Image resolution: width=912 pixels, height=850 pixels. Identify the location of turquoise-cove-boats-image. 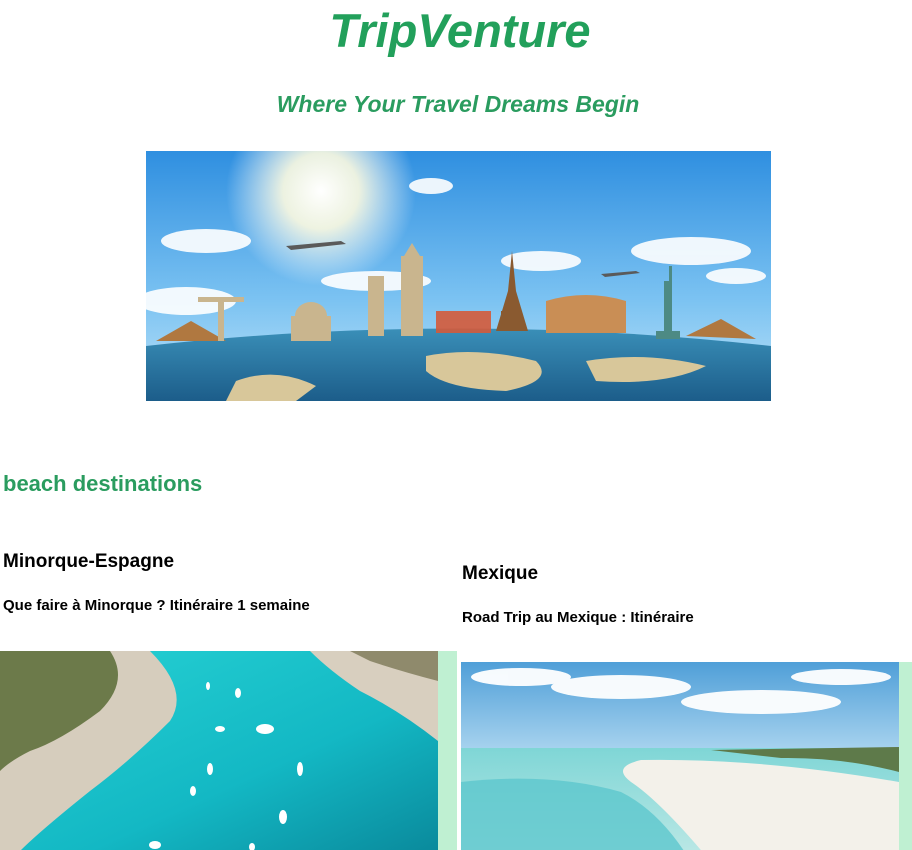
(219, 750).